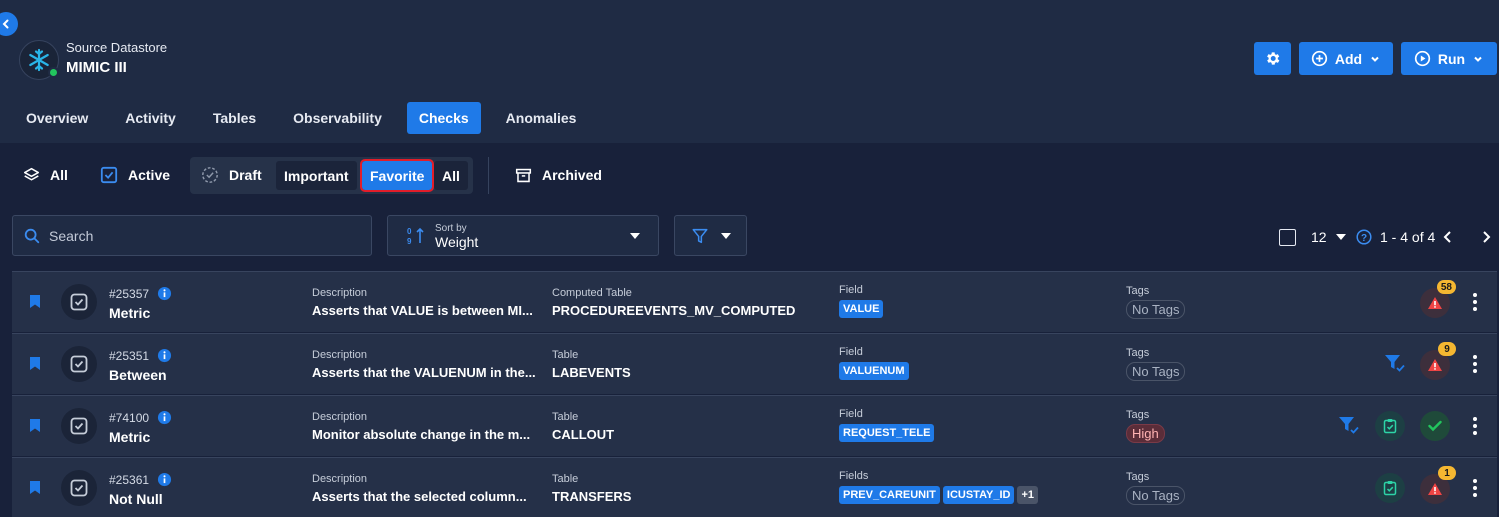  Describe the element at coordinates (443, 118) in the screenshot. I see `tab-checks: Checks` at that location.